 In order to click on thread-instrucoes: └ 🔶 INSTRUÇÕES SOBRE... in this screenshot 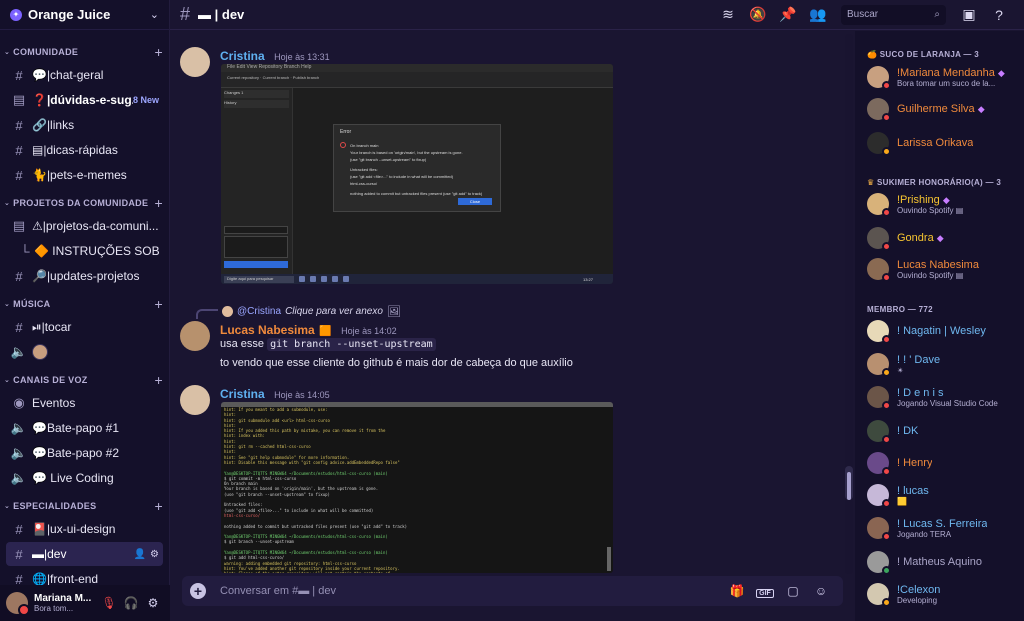, I will do `click(84, 251)`.